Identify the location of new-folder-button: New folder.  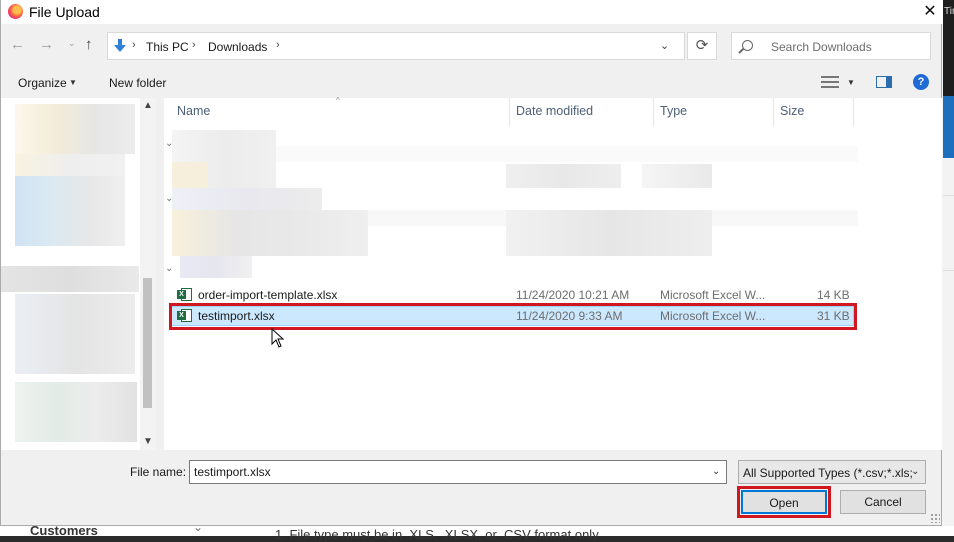
(137, 83).